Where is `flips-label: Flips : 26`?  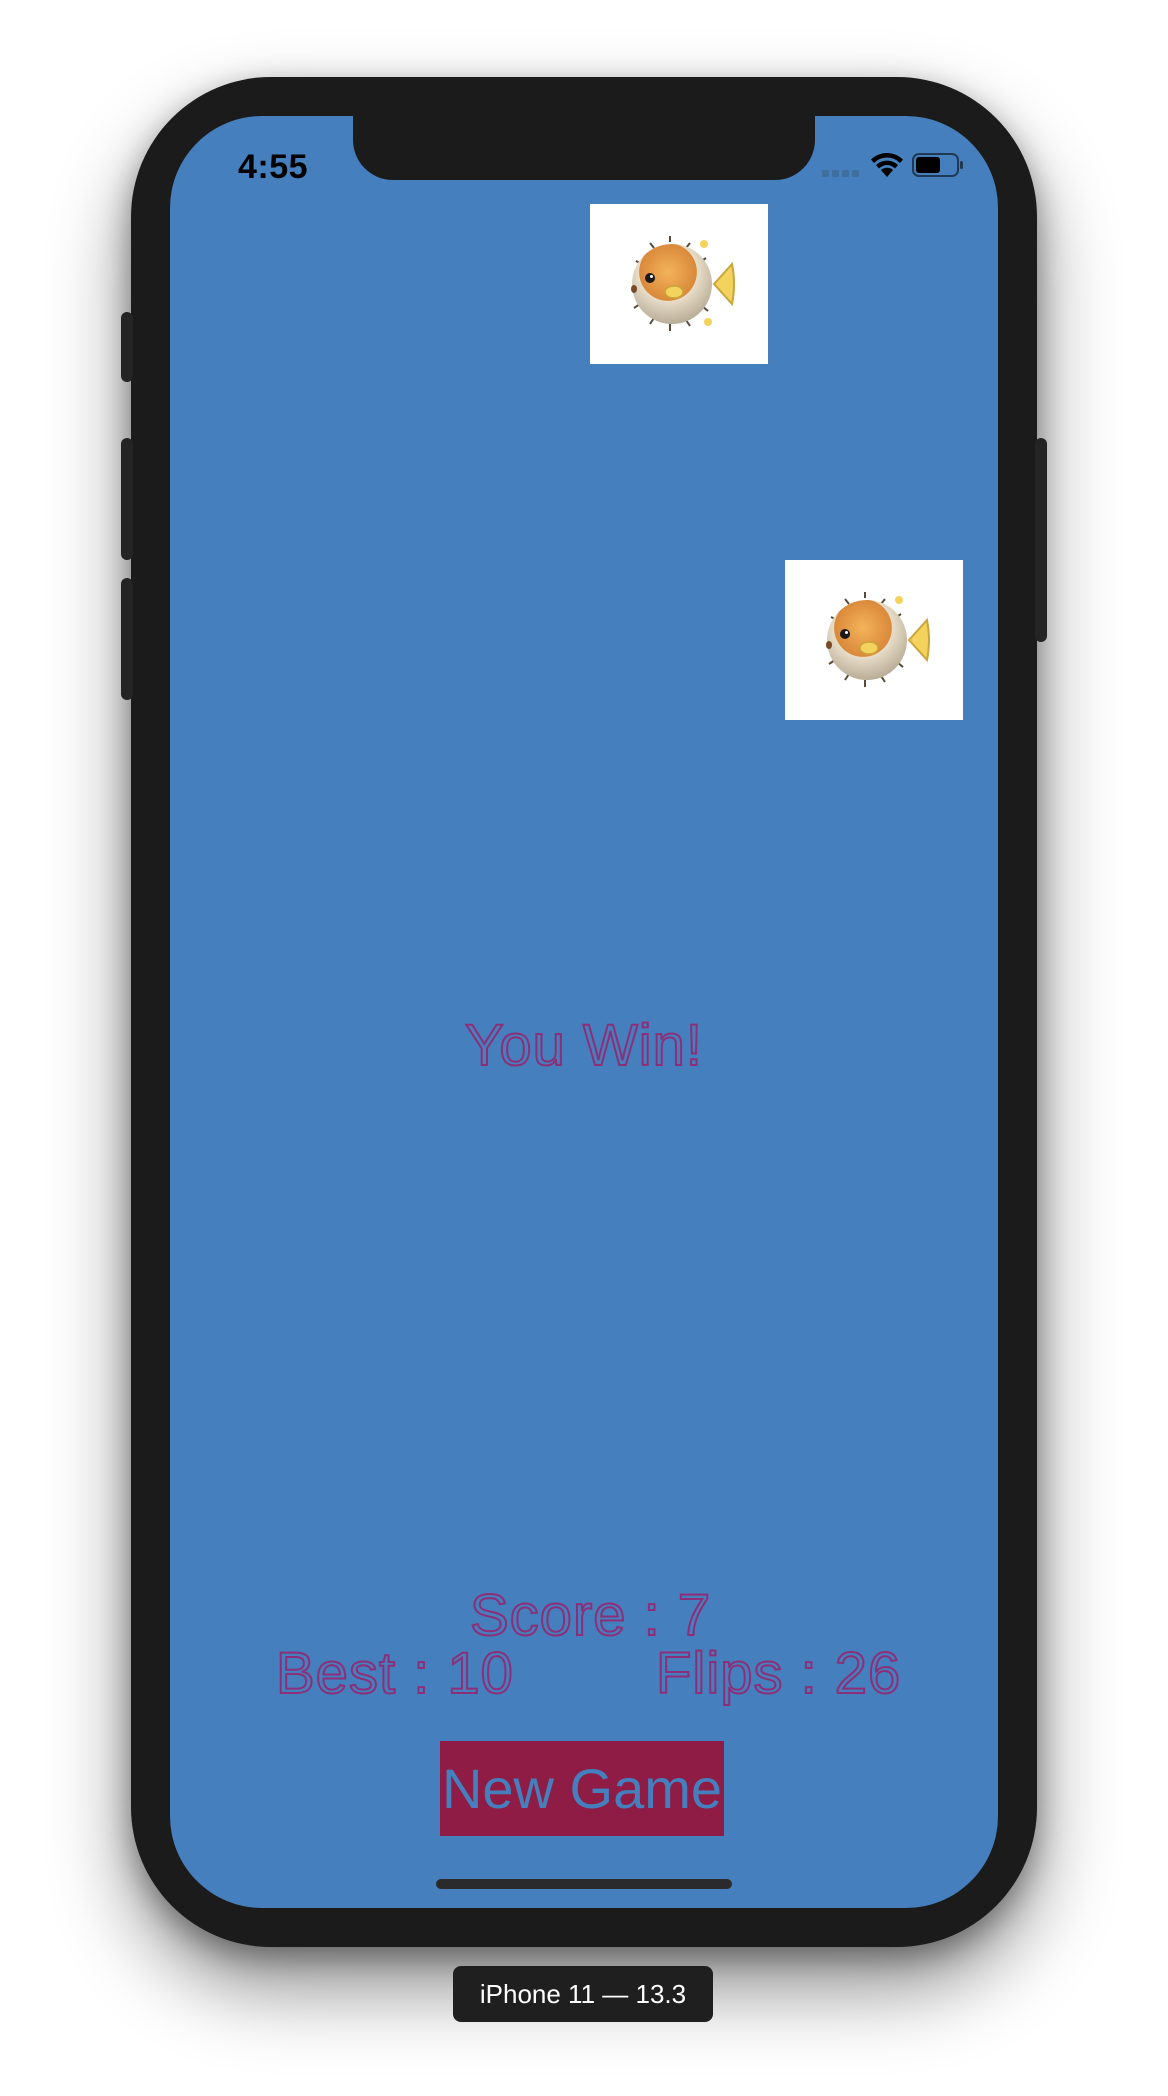
flips-label: Flips : 26 is located at coordinates (778, 1673).